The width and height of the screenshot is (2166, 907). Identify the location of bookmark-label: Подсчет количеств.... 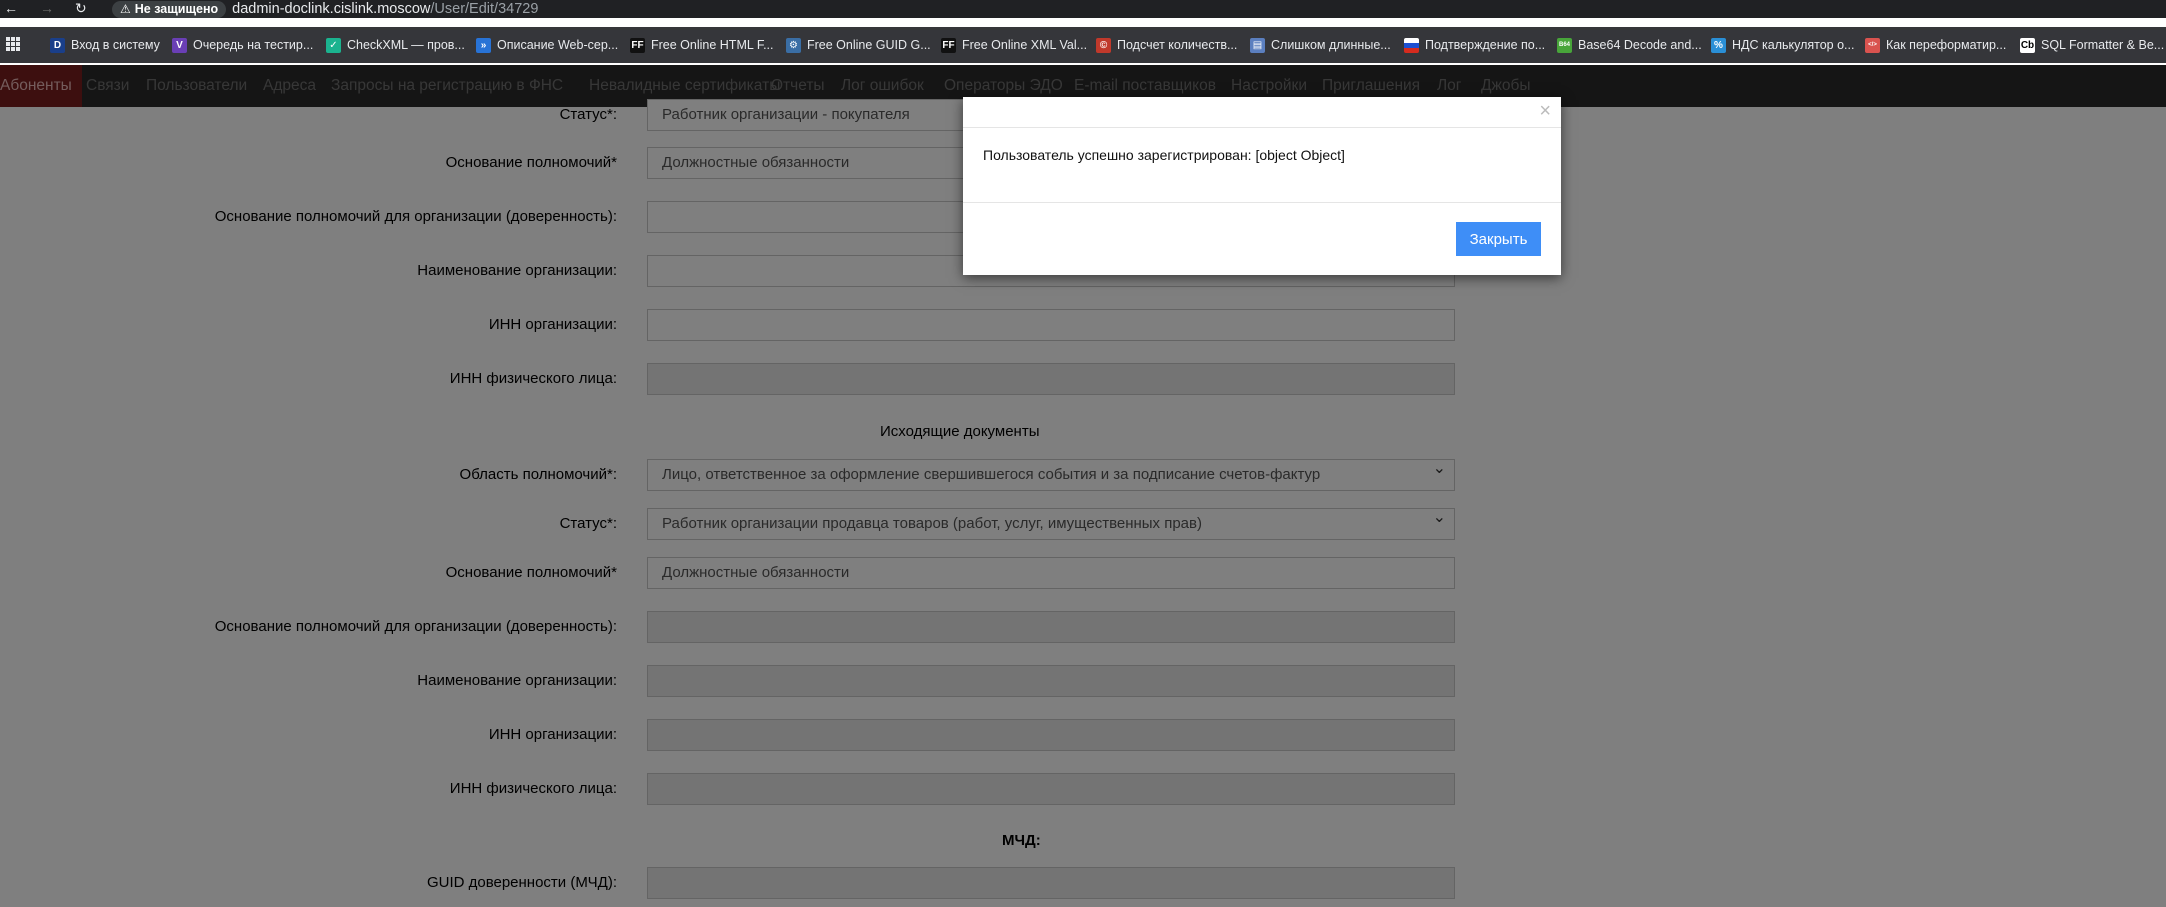
(1177, 45).